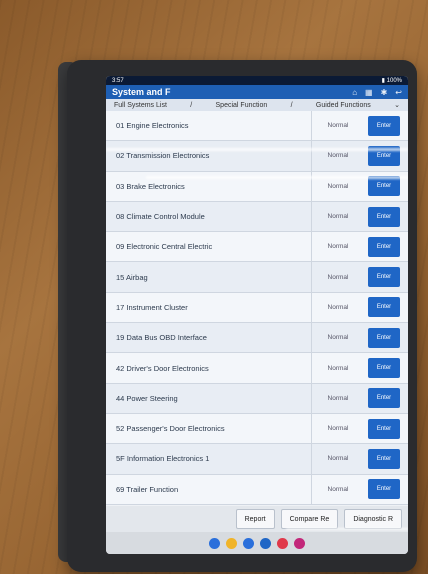 This screenshot has height=574, width=428. What do you see at coordinates (161, 338) in the screenshot?
I see `system-name: 19 Data Bus OBD Interface` at bounding box center [161, 338].